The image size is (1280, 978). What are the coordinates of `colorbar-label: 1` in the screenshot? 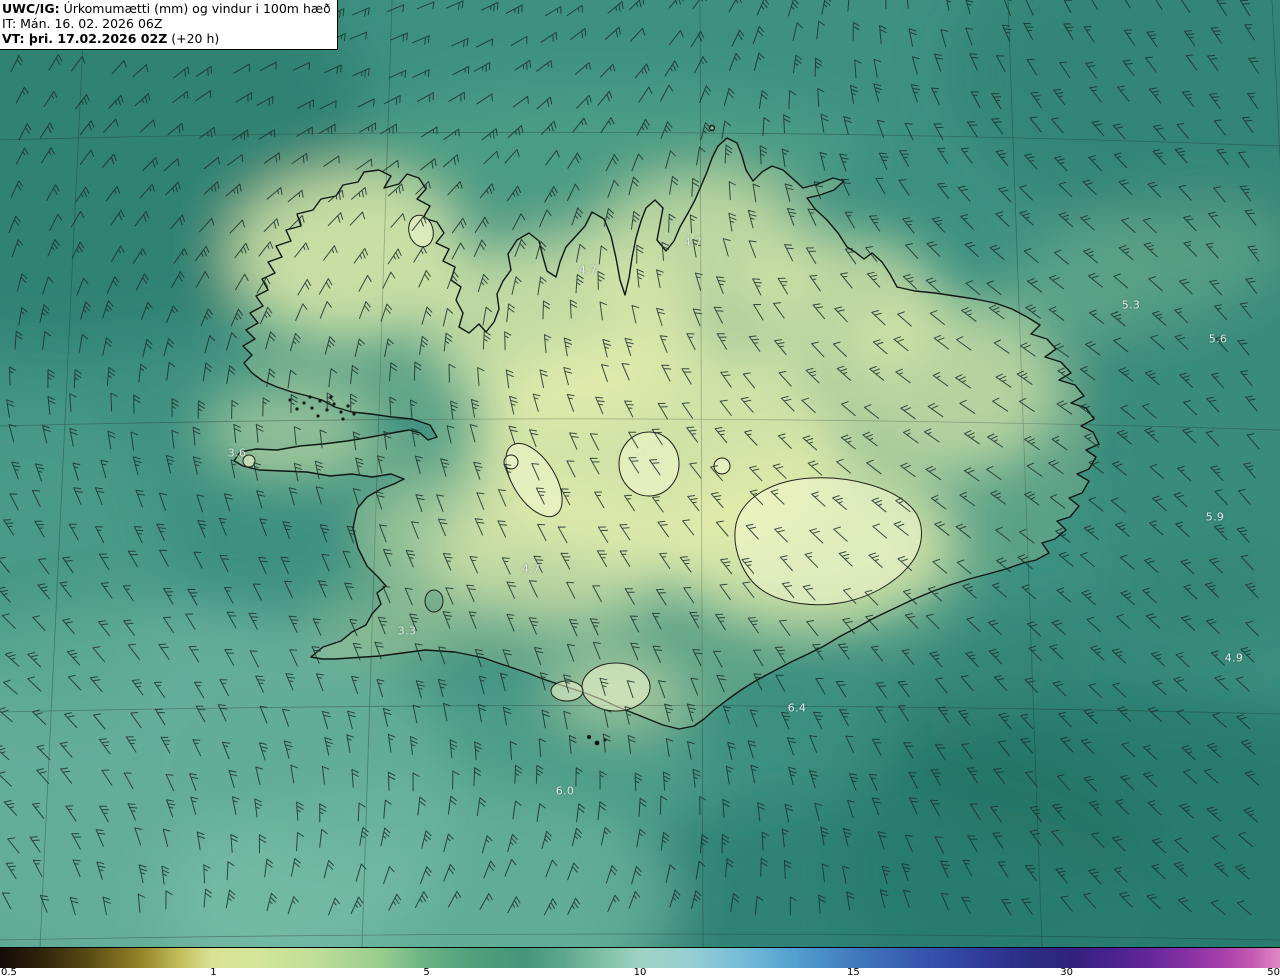 It's located at (213, 972).